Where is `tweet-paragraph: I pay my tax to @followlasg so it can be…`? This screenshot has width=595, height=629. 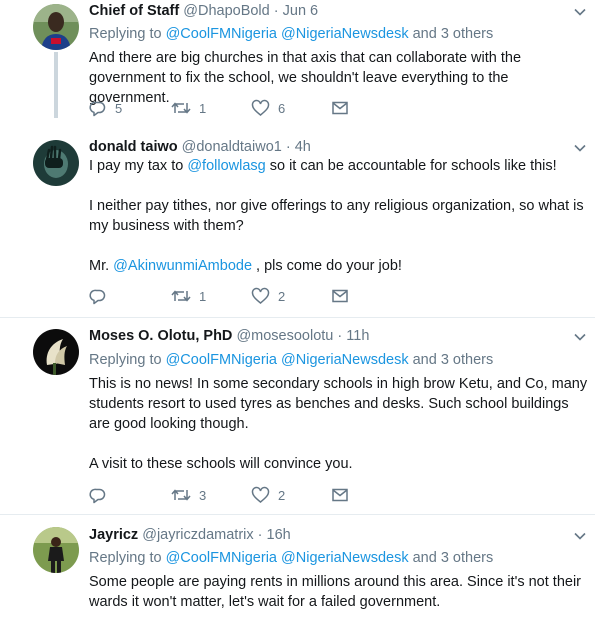 tweet-paragraph: I pay my tax to @followlasg so it can be… is located at coordinates (339, 166).